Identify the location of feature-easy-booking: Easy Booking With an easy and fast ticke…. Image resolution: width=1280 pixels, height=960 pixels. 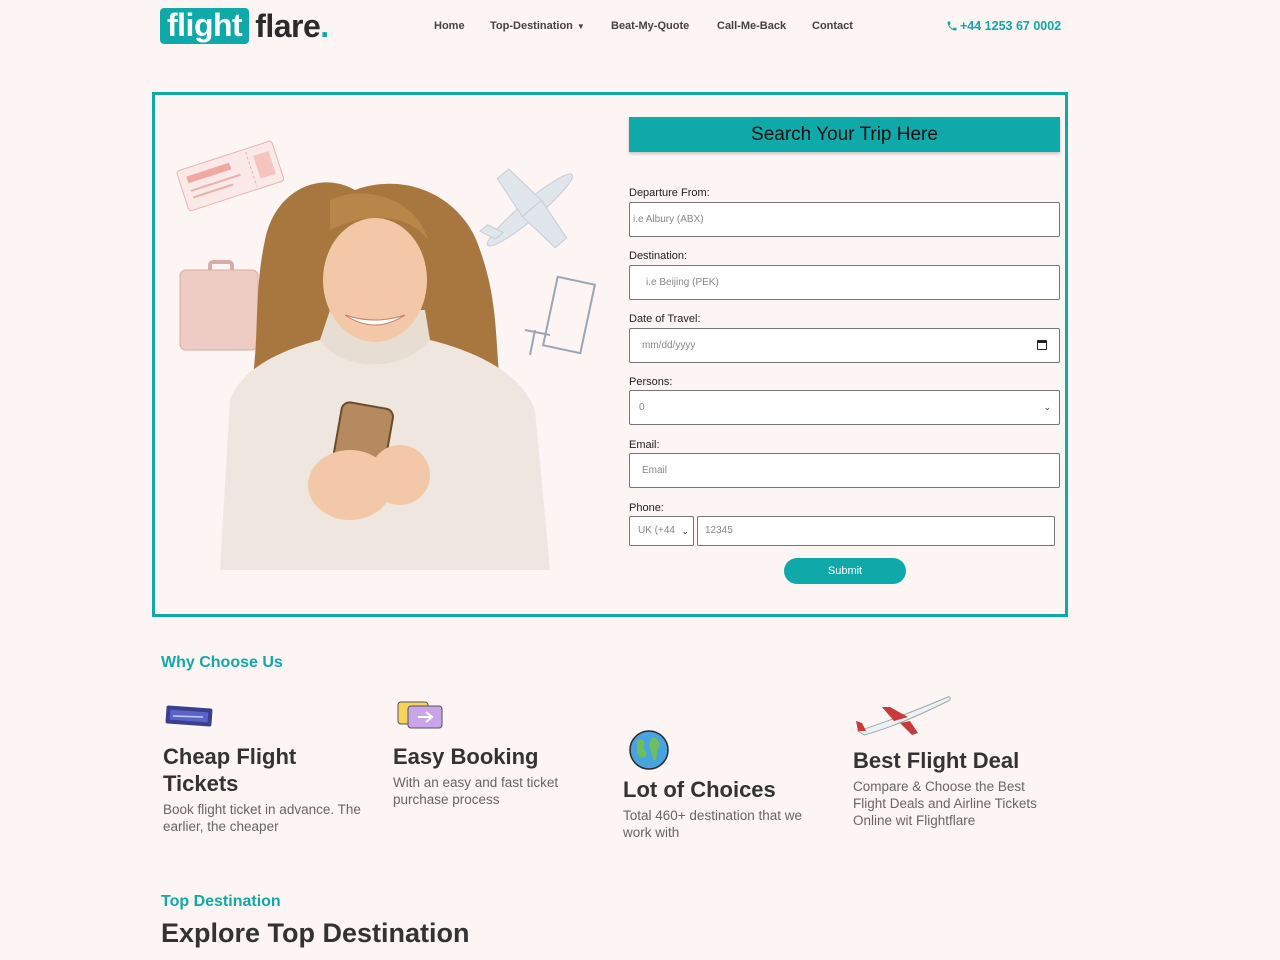
(483, 775).